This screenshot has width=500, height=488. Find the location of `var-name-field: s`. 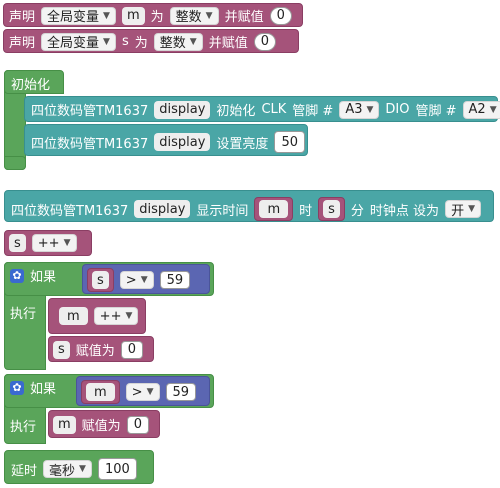

var-name-field: s is located at coordinates (125, 41).